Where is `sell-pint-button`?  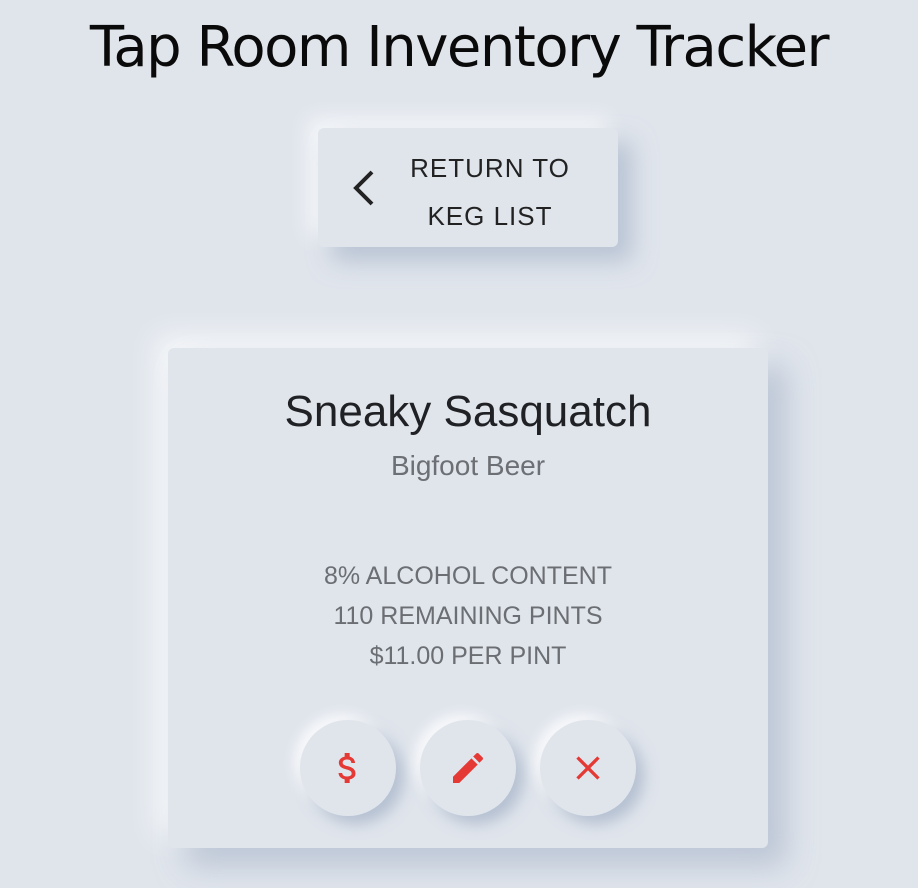
sell-pint-button is located at coordinates (348, 768).